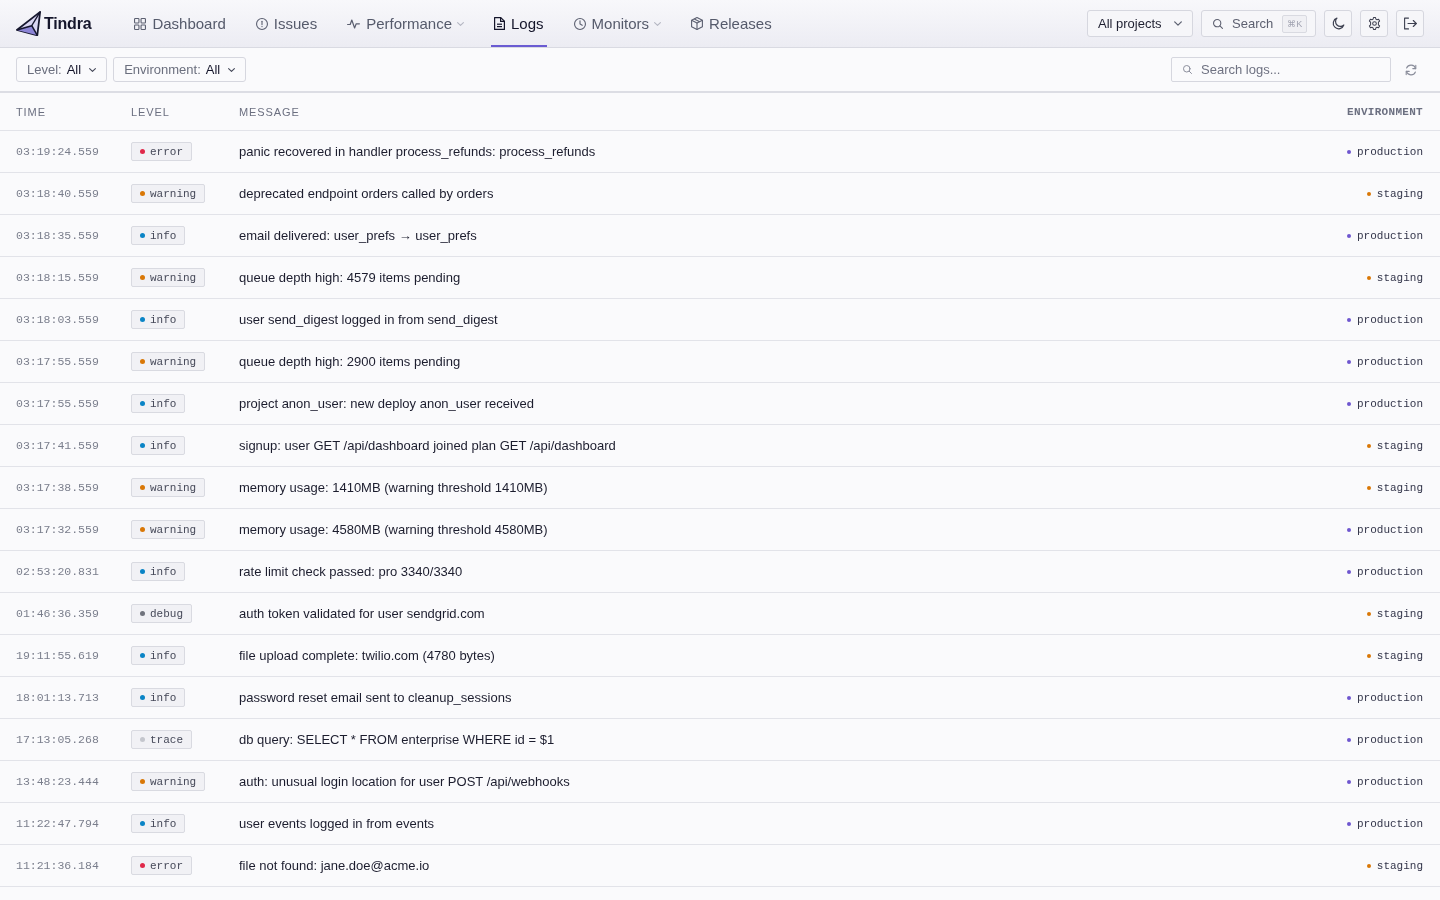  What do you see at coordinates (58, 739) in the screenshot?
I see `timestamp: 17:13:05.268` at bounding box center [58, 739].